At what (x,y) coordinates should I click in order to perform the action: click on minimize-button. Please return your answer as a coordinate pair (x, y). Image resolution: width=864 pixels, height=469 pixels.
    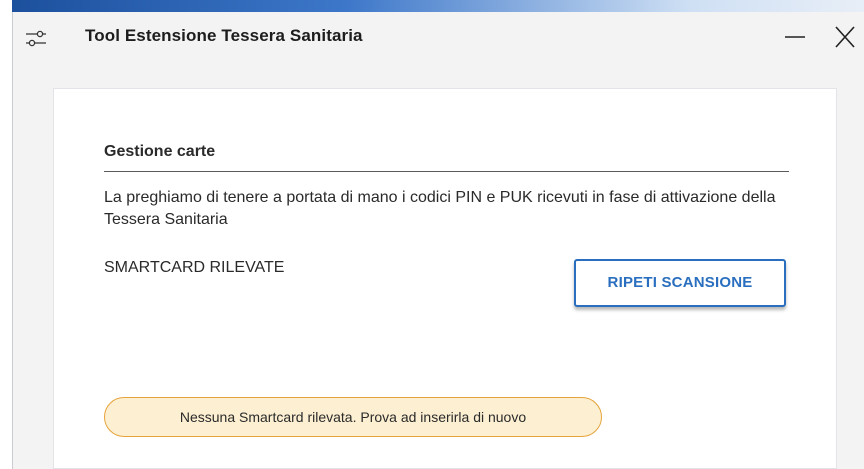
    Looking at the image, I should click on (795, 37).